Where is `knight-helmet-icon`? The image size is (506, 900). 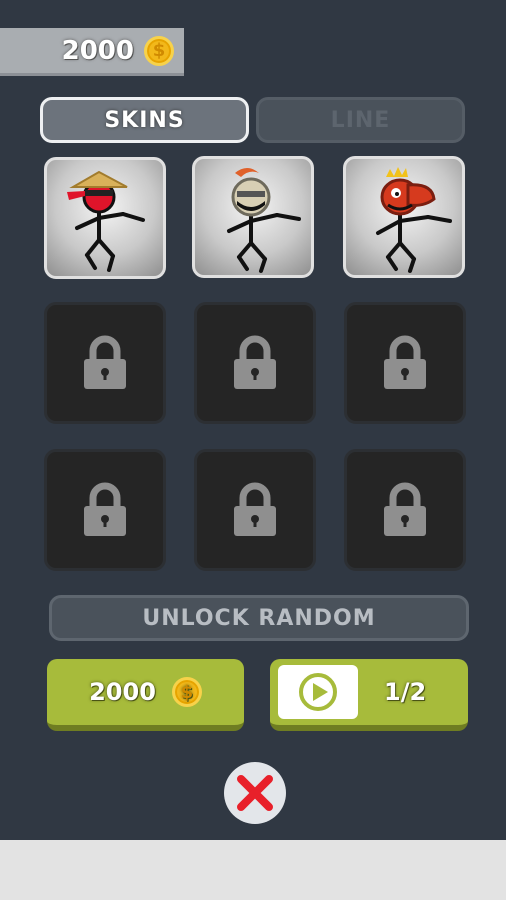 knight-helmet-icon is located at coordinates (264, 220).